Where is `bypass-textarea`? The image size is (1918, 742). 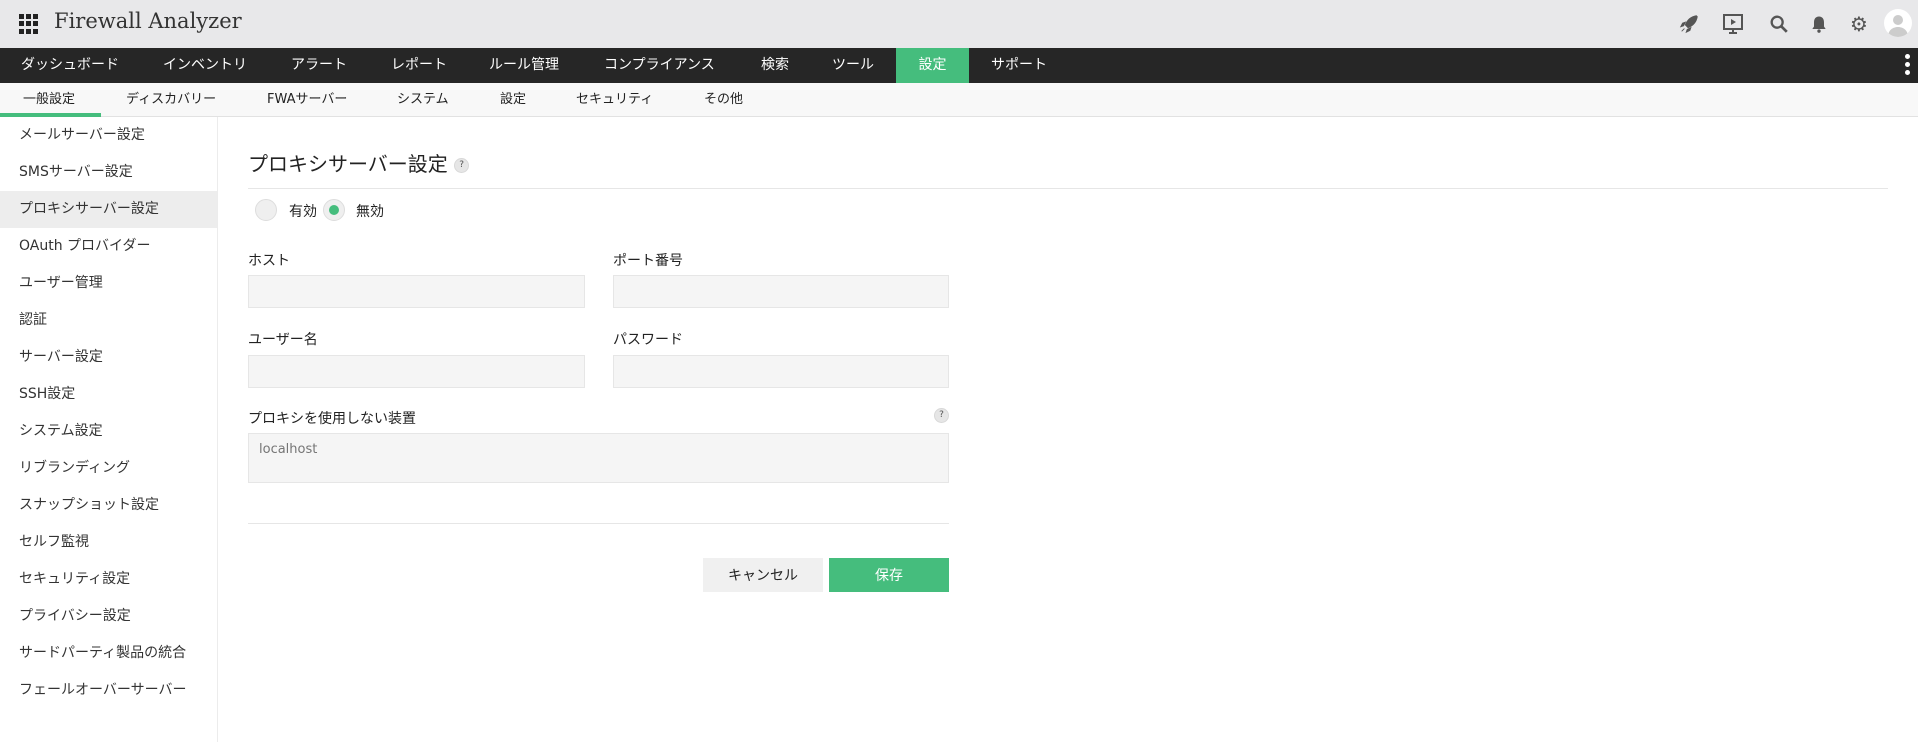
bypass-textarea is located at coordinates (598, 458).